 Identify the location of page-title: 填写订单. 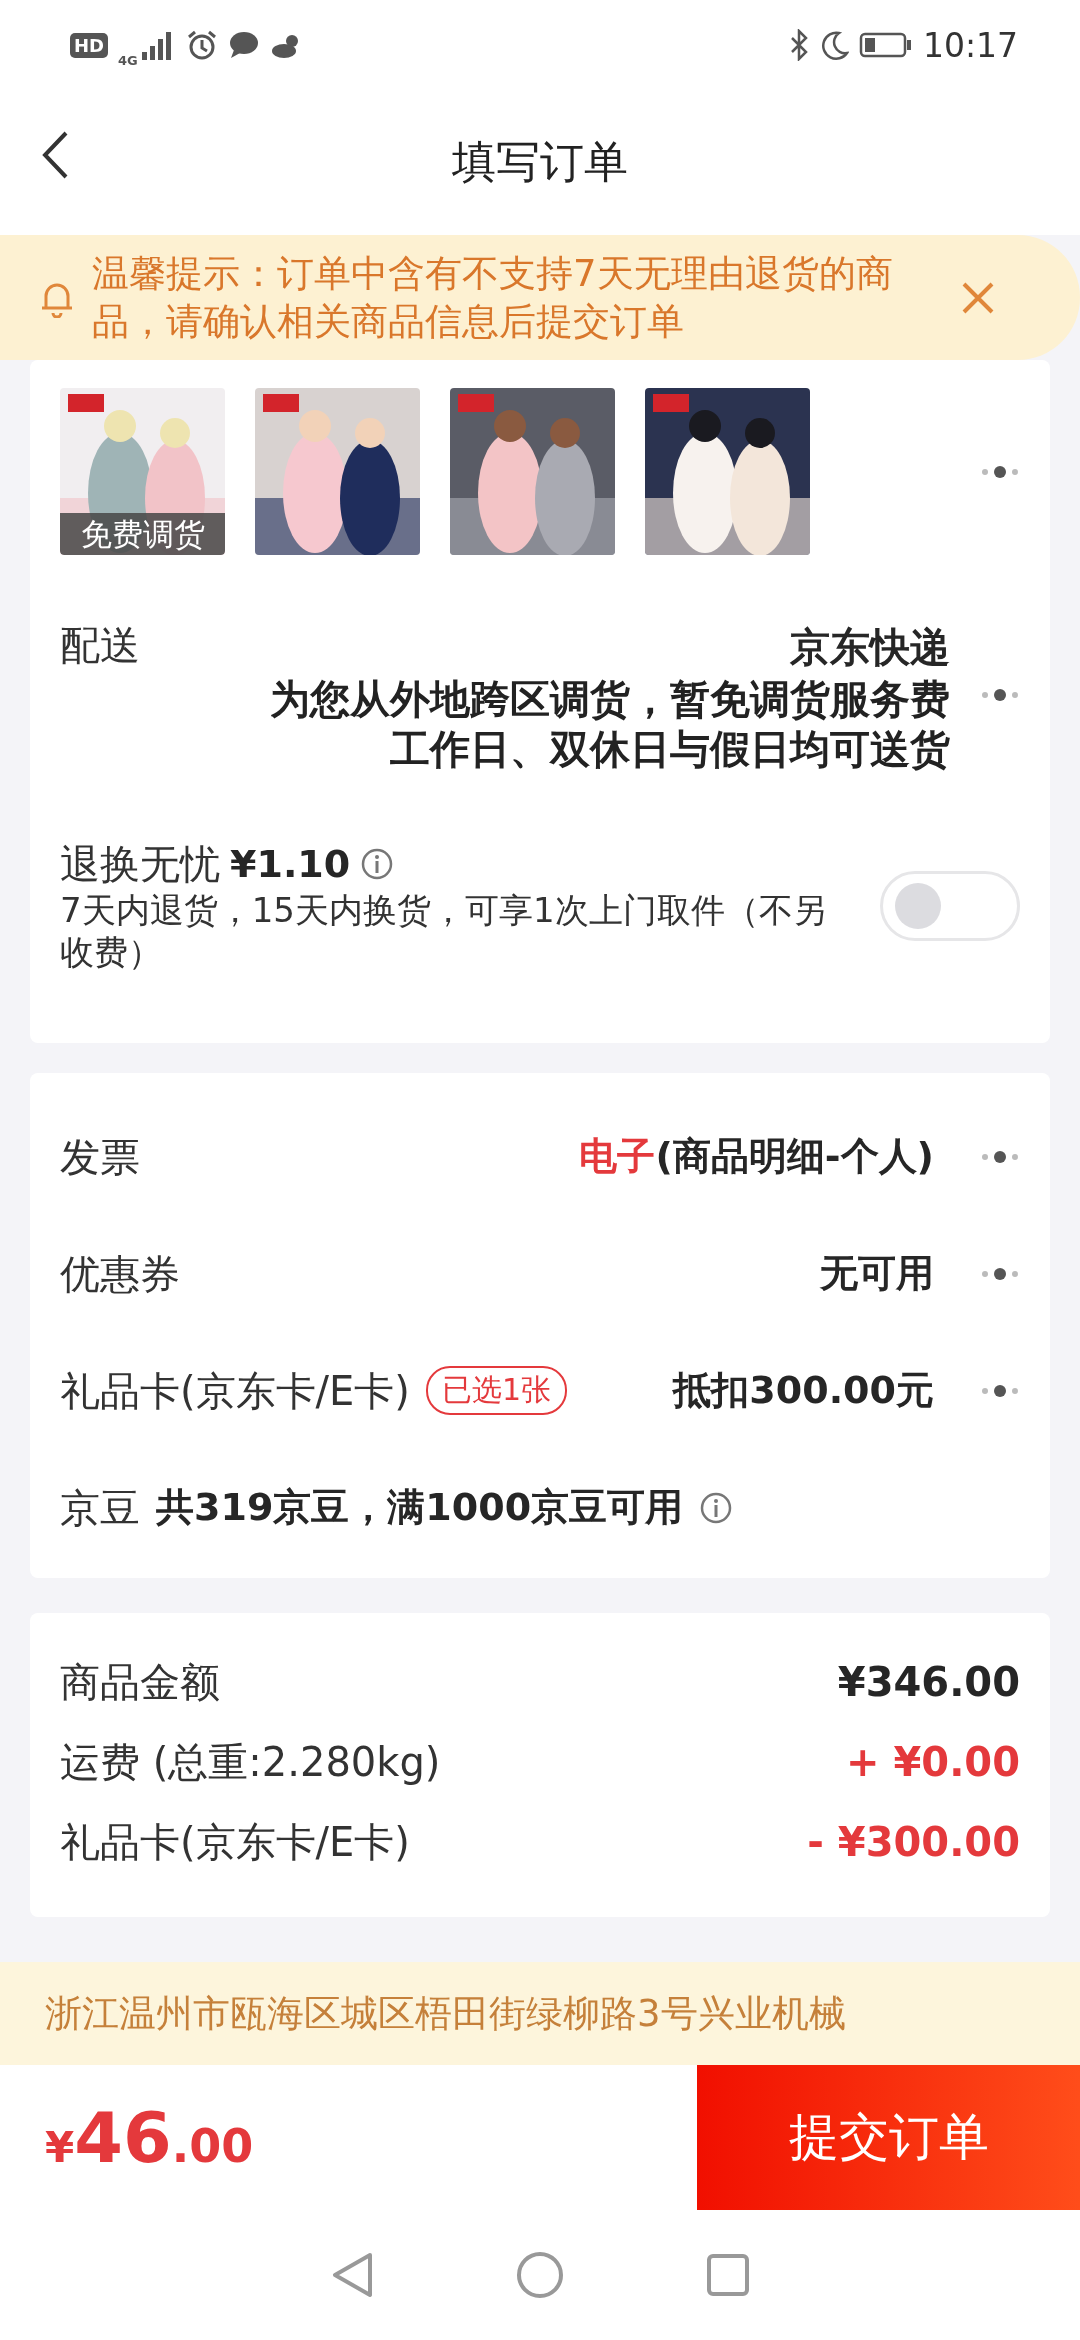
(540, 162).